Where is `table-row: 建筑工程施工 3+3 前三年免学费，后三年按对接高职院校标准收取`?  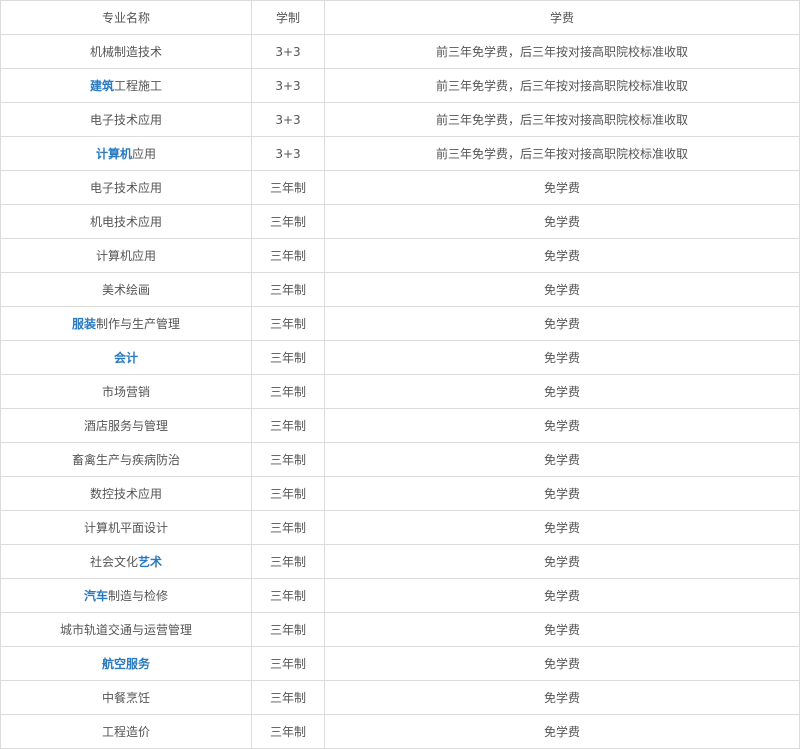 table-row: 建筑工程施工 3+3 前三年免学费，后三年按对接高职院校标准收取 is located at coordinates (400, 85).